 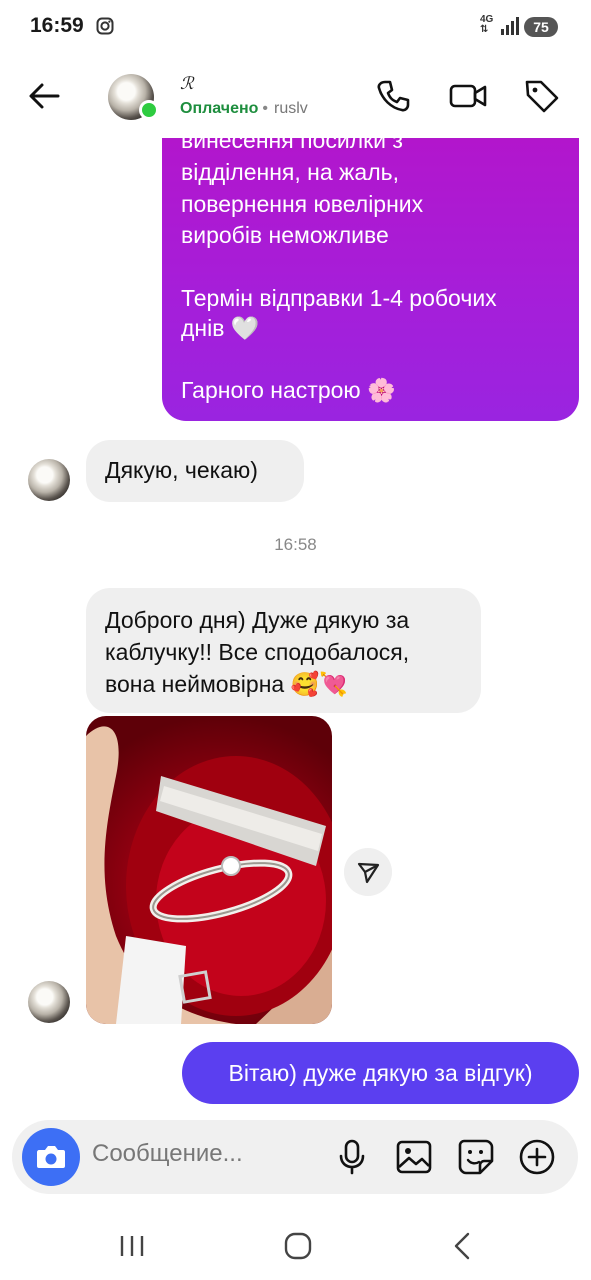 I want to click on outgoing-message-bubble: Вітаю) дуже дякую за відгук), so click(x=380, y=1073).